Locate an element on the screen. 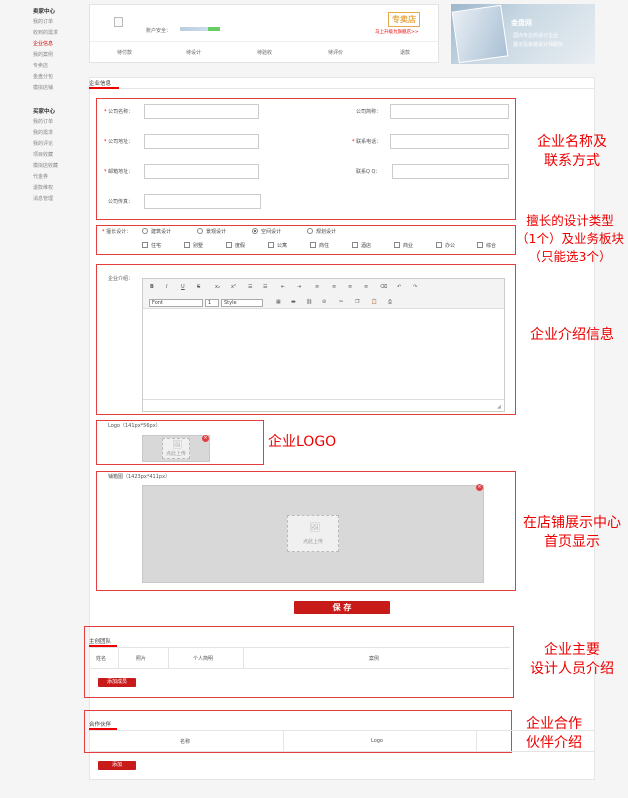 Image resolution: width=628 pixels, height=798 pixels. radio-landscape is located at coordinates (200, 231).